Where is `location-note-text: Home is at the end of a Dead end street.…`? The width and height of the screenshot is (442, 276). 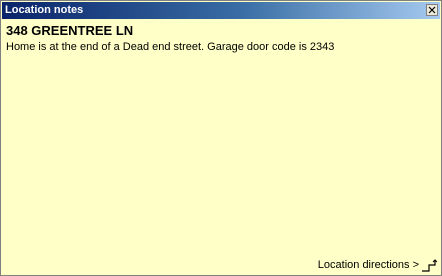 location-note-text: Home is at the end of a Dead end street.… is located at coordinates (170, 47).